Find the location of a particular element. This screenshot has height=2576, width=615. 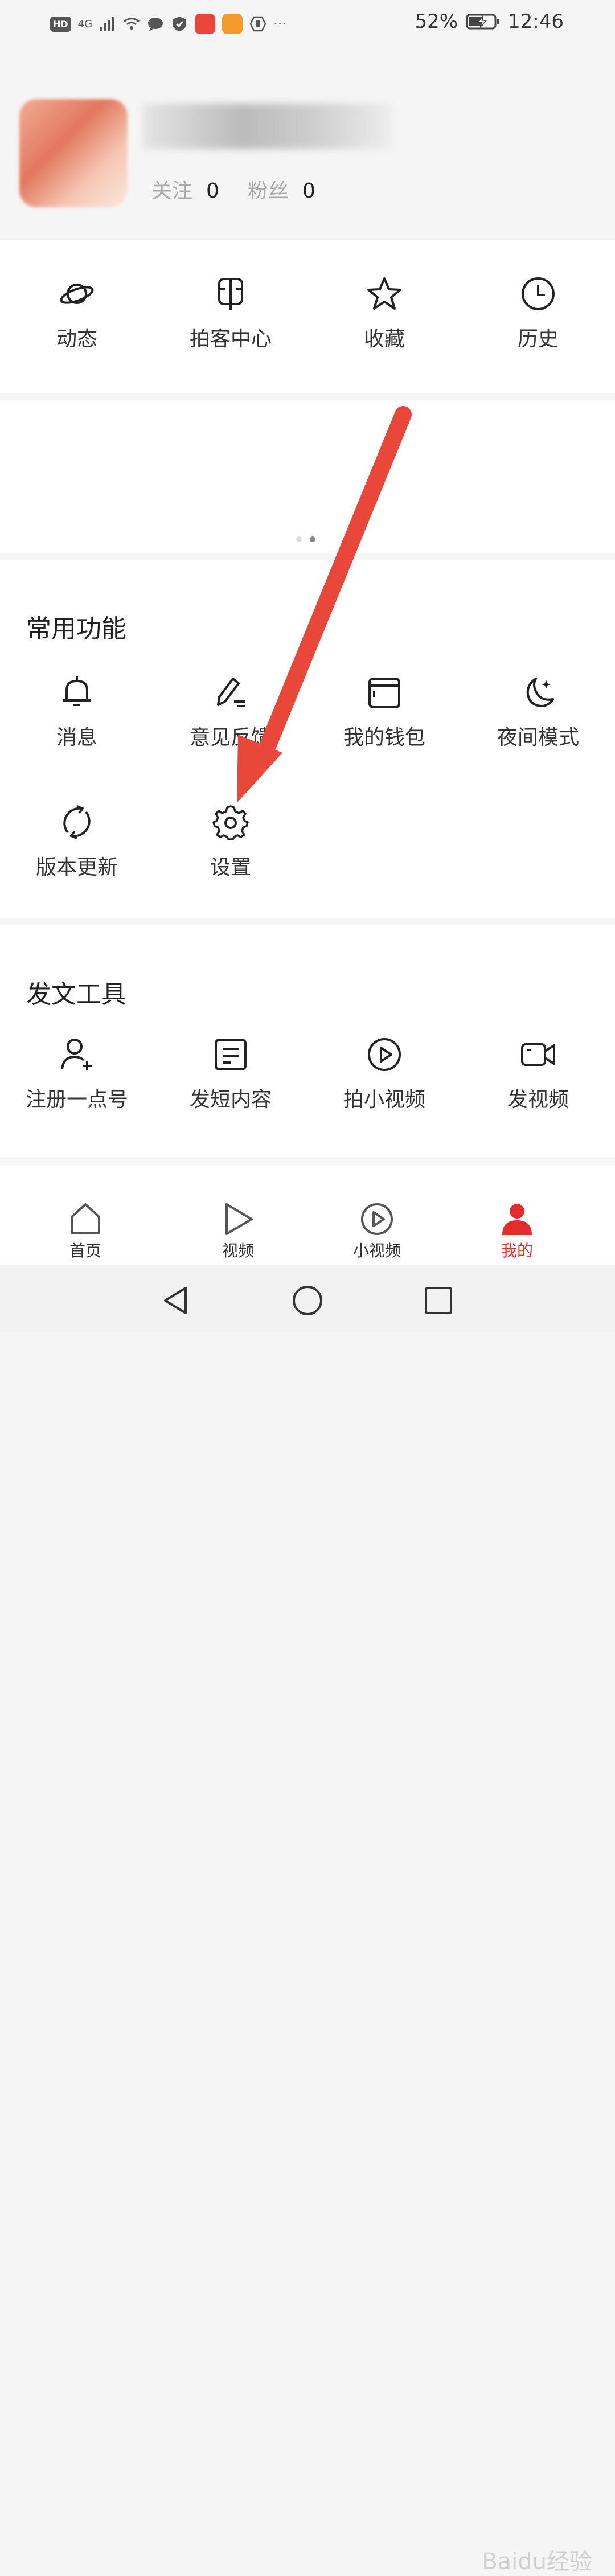

hand-icon is located at coordinates (257, 24).